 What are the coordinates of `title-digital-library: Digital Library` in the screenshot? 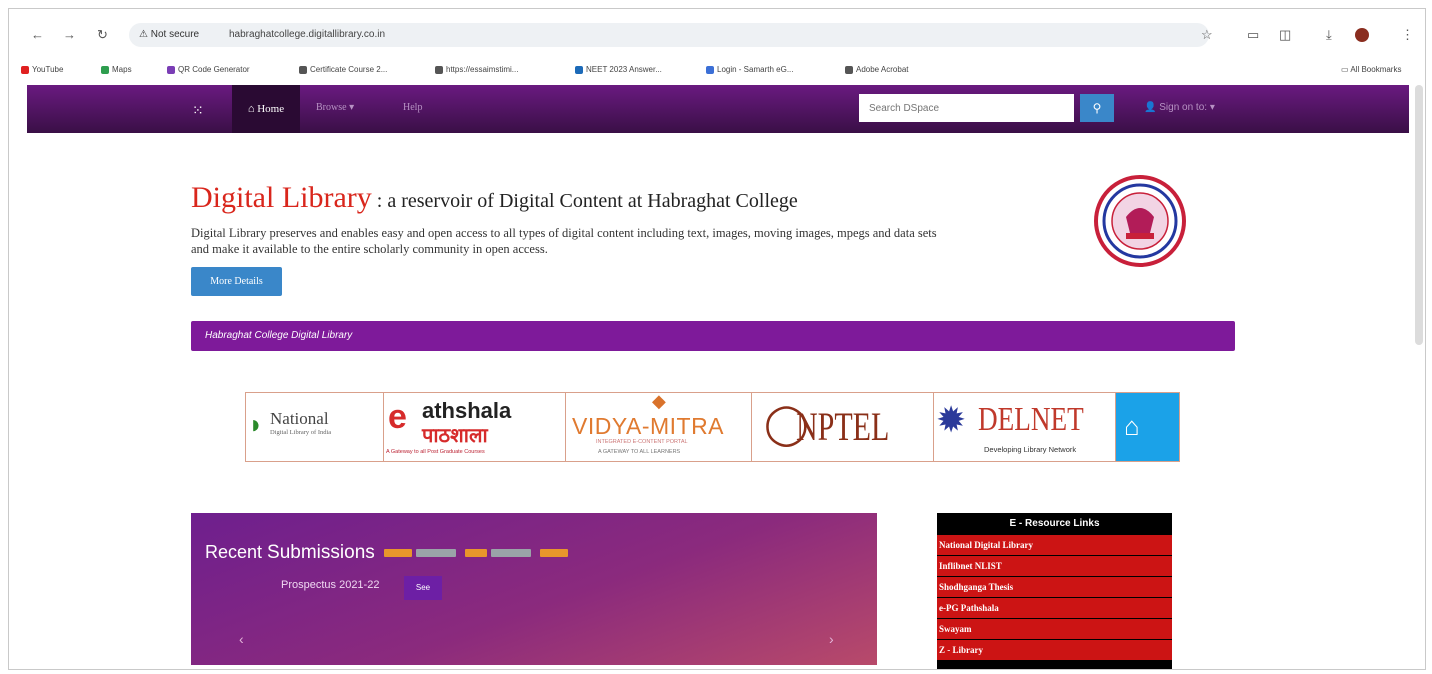 It's located at (281, 197).